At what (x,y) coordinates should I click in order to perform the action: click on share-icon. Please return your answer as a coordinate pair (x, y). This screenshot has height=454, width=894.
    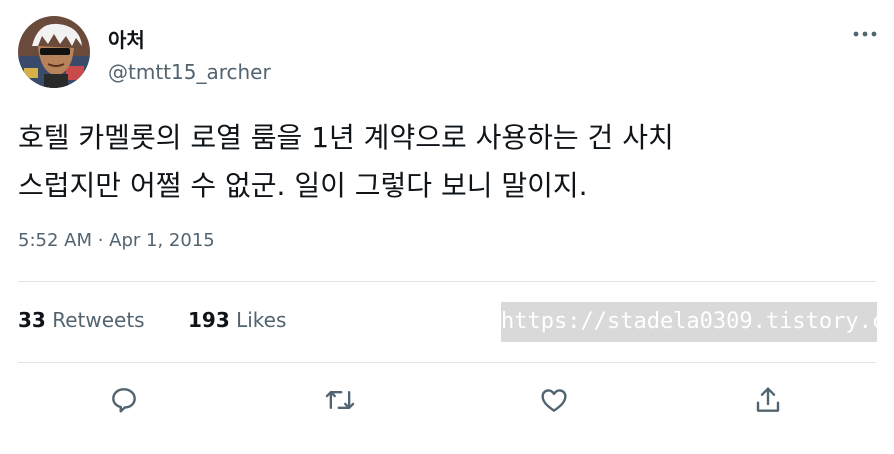
    Looking at the image, I should click on (768, 400).